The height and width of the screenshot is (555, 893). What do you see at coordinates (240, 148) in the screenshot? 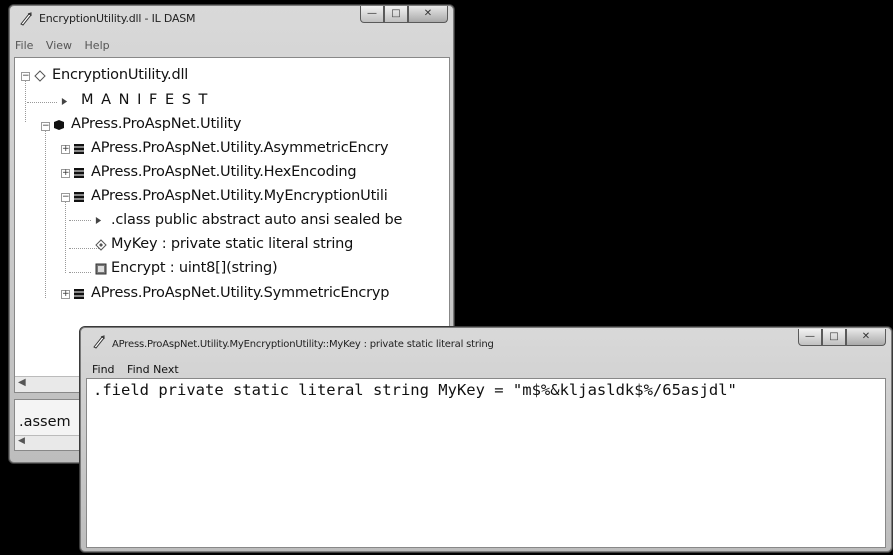
I see `tree-node-label: APress.ProAspNet.Utility.AsymmetricEncry` at bounding box center [240, 148].